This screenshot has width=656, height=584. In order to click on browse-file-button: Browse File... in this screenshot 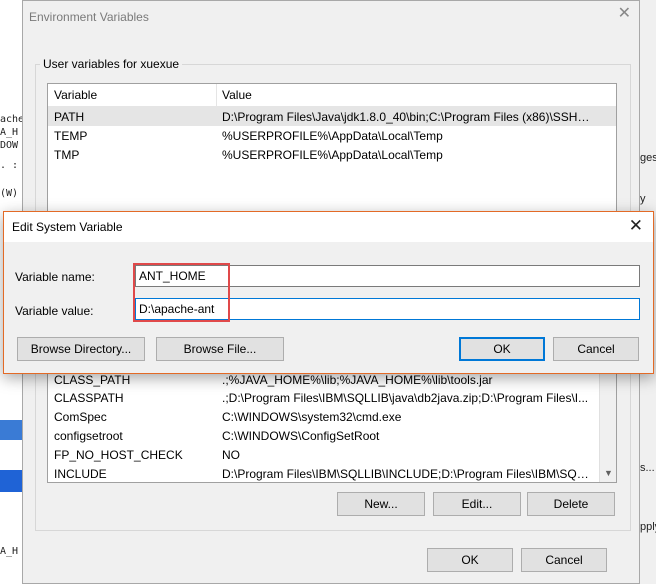, I will do `click(220, 349)`.